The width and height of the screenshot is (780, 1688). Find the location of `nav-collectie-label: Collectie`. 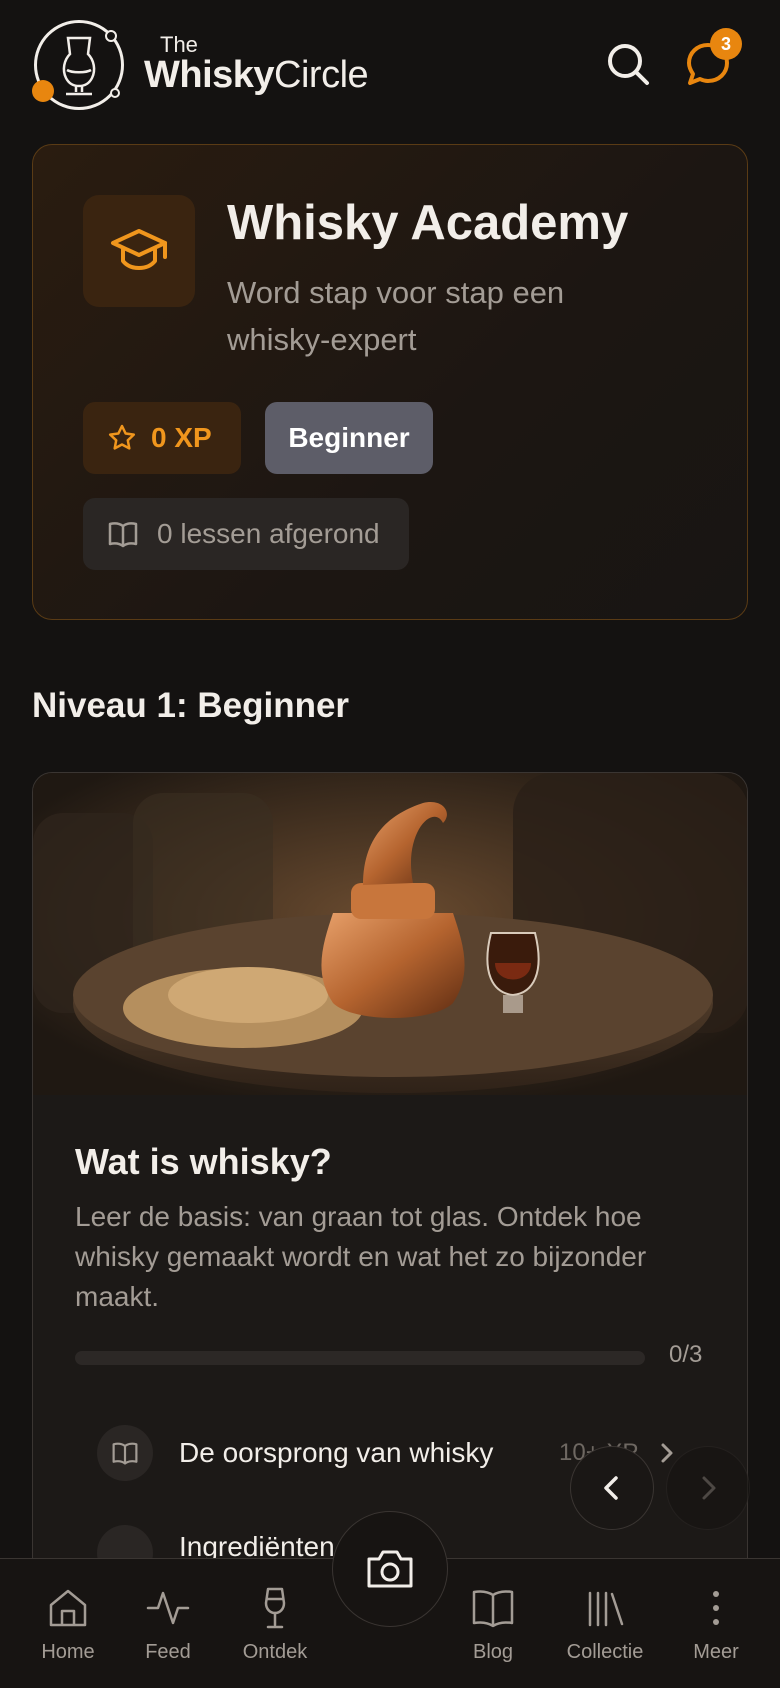

nav-collectie-label: Collectie is located at coordinates (605, 1652).